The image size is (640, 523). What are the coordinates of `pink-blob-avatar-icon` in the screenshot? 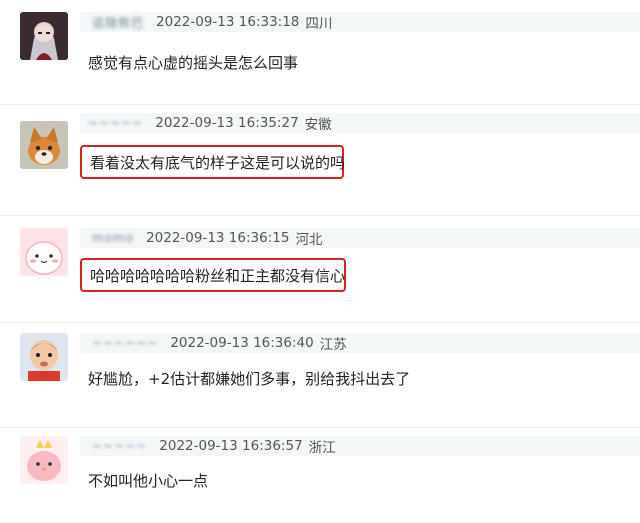 It's located at (44, 252).